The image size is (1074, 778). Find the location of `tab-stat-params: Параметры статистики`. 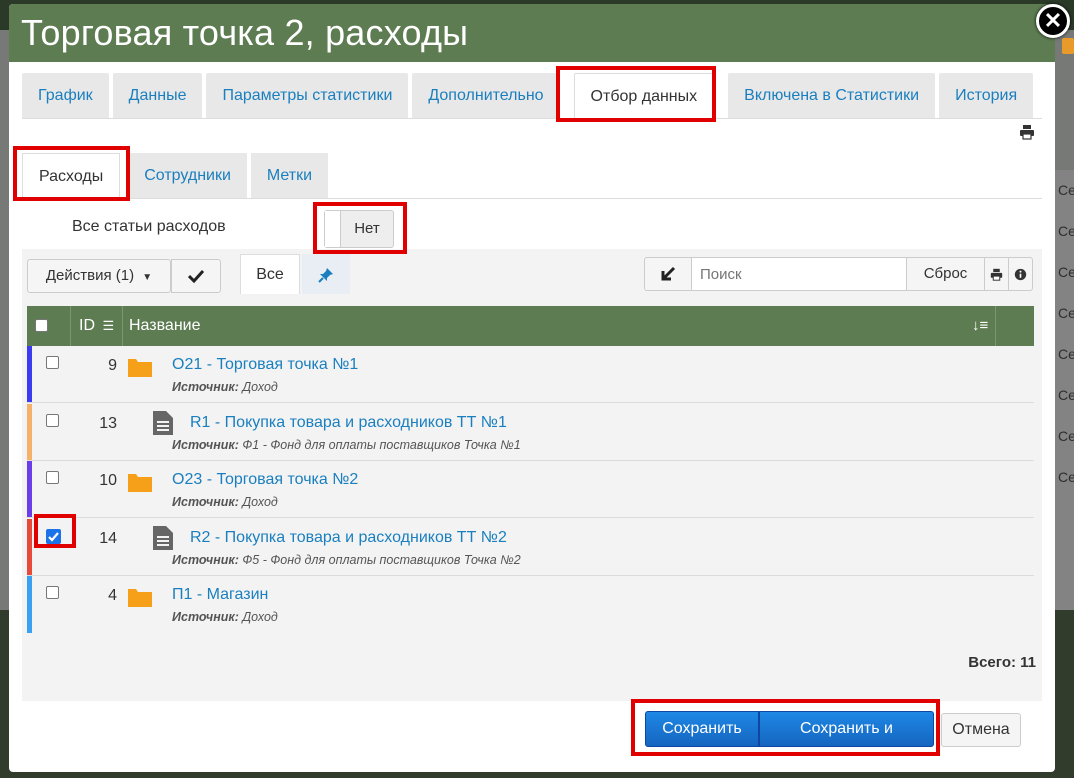

tab-stat-params: Параметры статистики is located at coordinates (307, 95).